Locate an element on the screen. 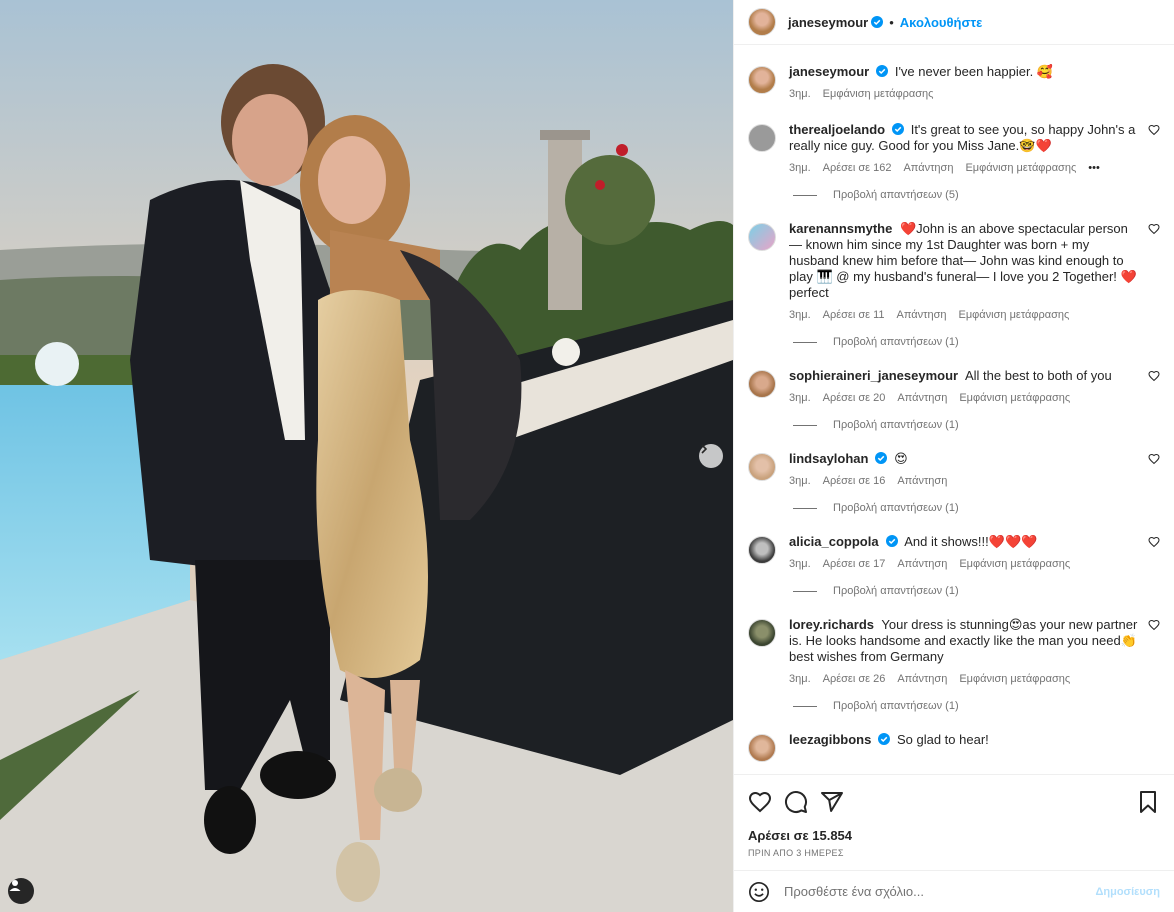  comment-input is located at coordinates (940, 891).